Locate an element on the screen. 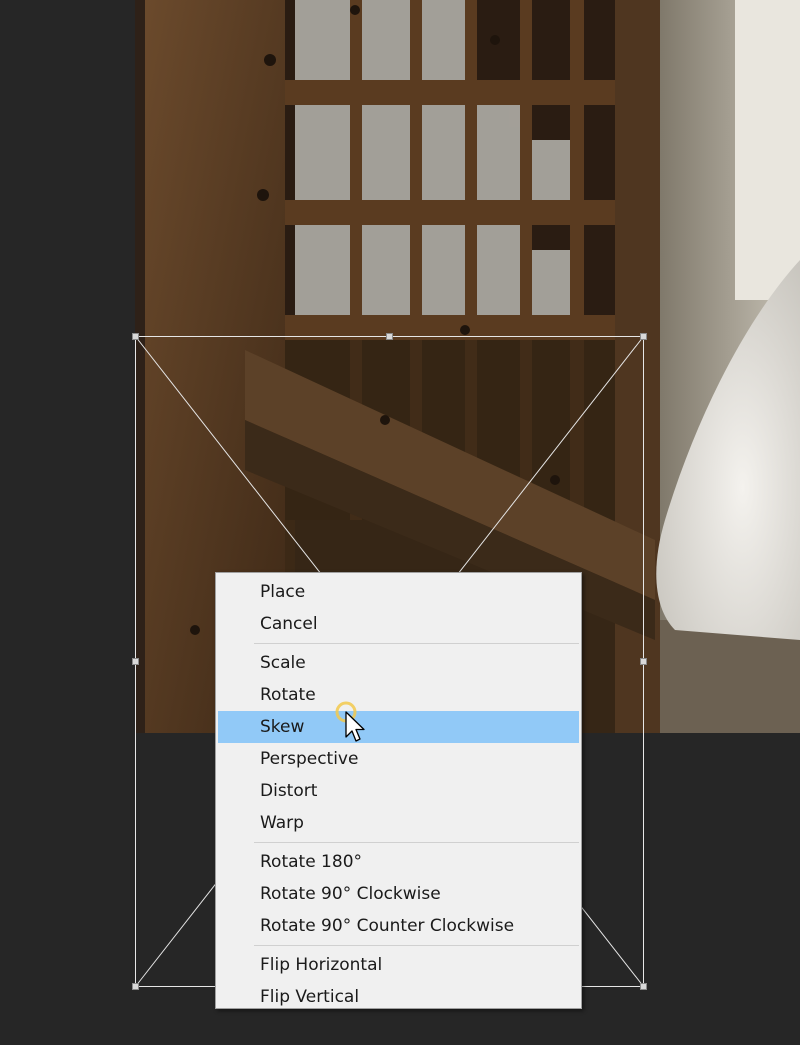  transform-handle-top-left is located at coordinates (135, 336).